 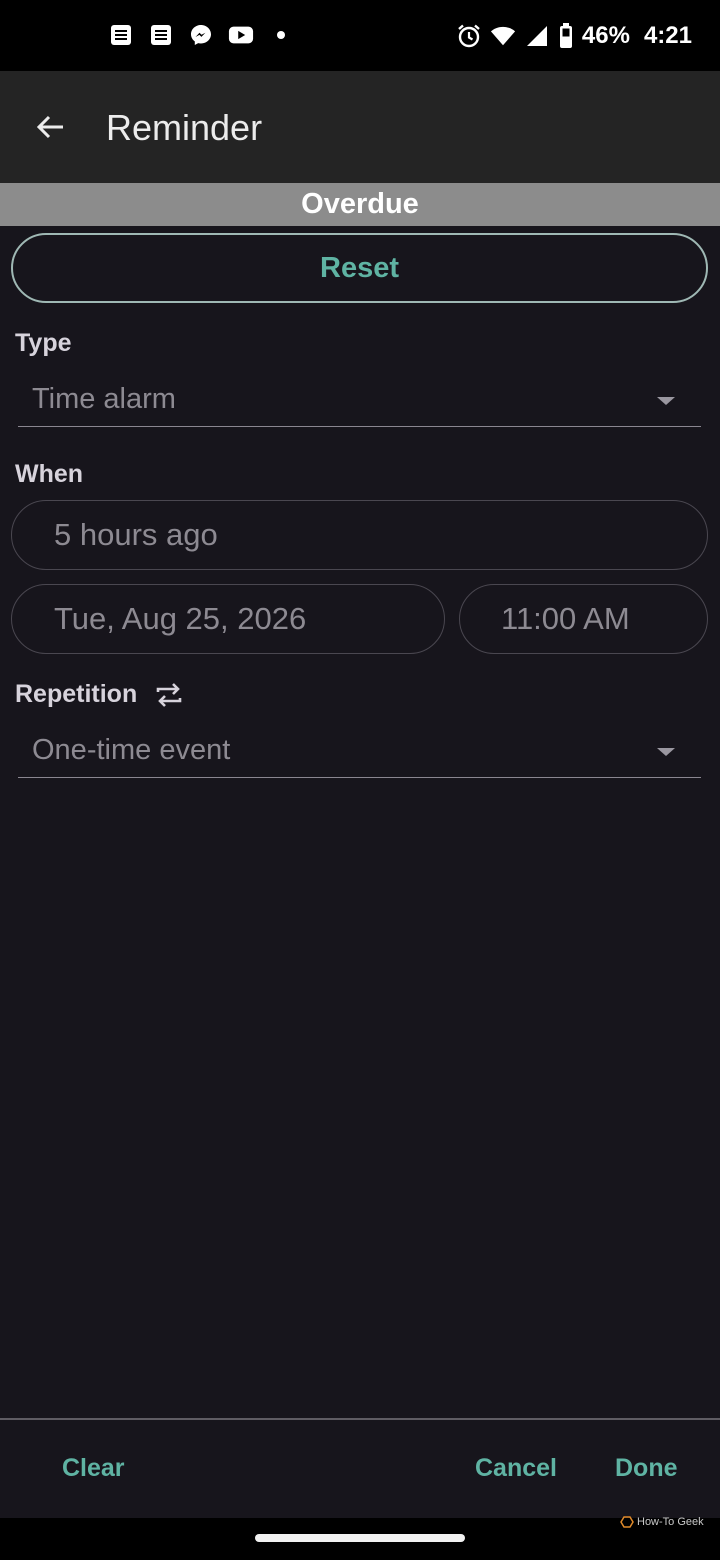 What do you see at coordinates (667, 35) in the screenshot?
I see `status-clock: 4:21` at bounding box center [667, 35].